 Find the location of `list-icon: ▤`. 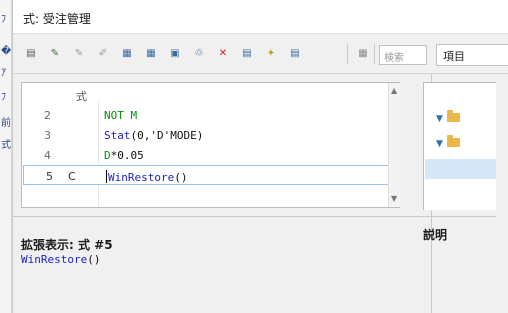

list-icon: ▤ is located at coordinates (295, 54).